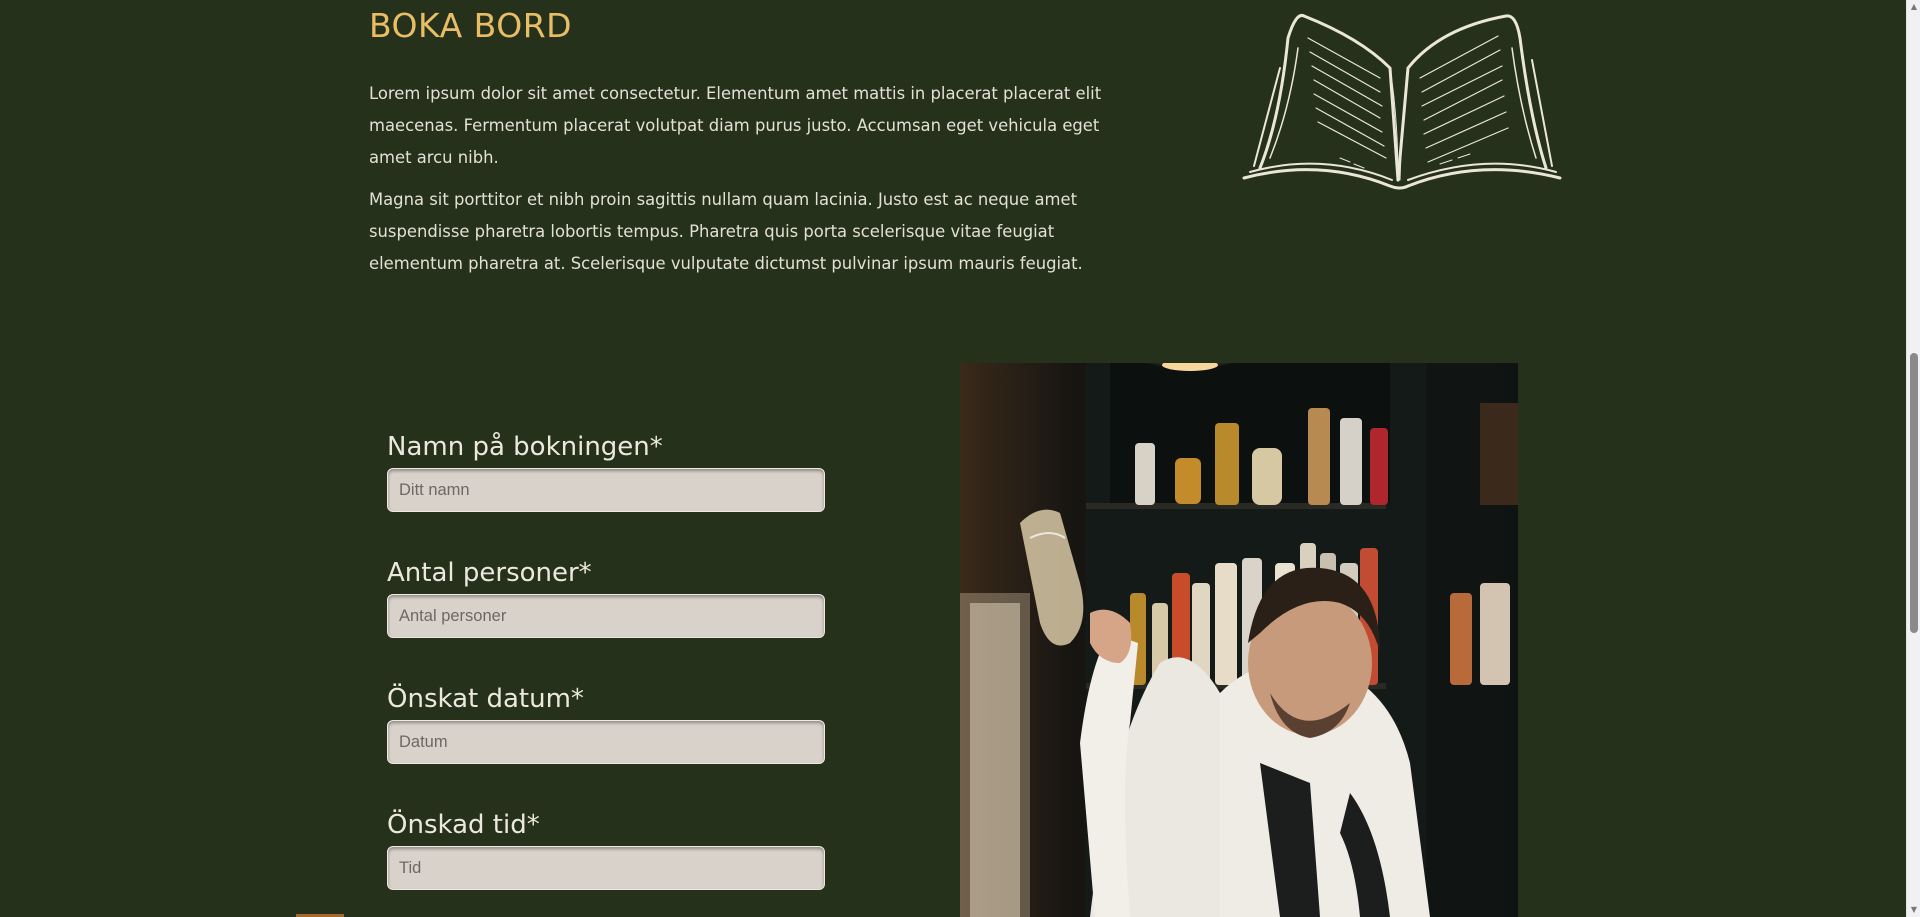 The image size is (1920, 917). Describe the element at coordinates (1402, 101) in the screenshot. I see `open-book-illustration-icon` at that location.